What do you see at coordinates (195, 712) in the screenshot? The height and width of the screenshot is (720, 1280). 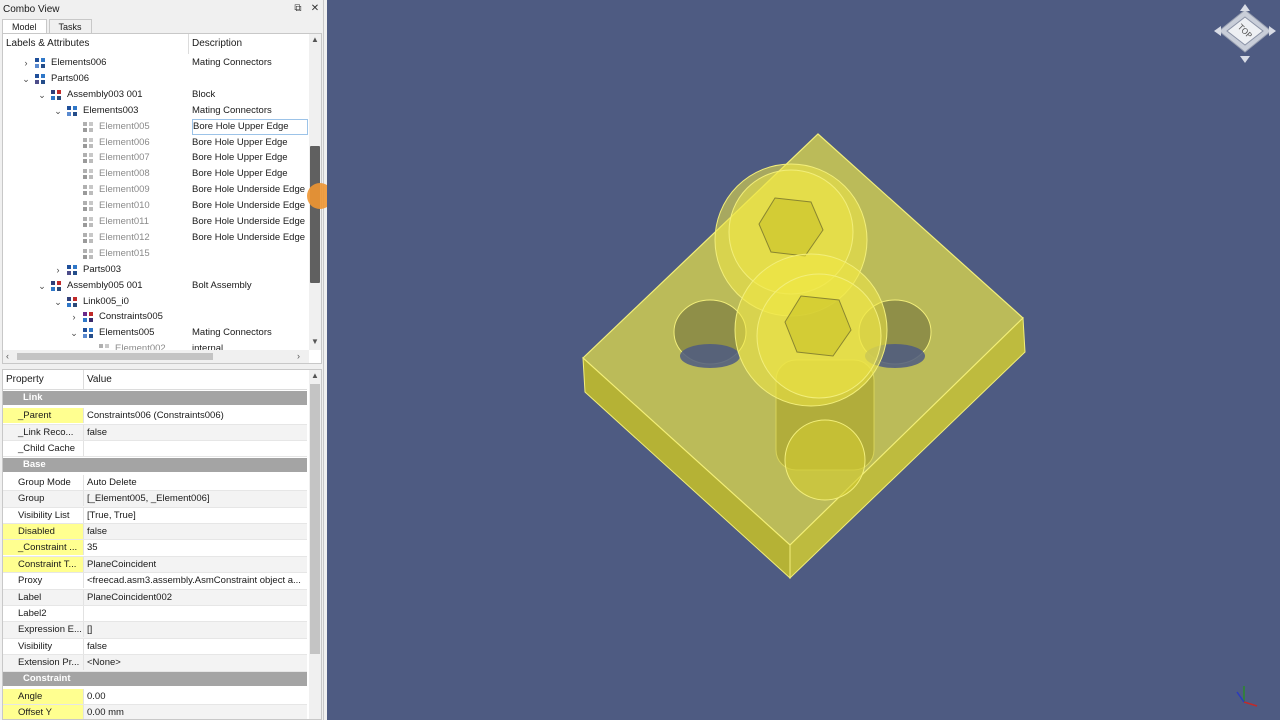 I see `property-value: 0.00 mm` at bounding box center [195, 712].